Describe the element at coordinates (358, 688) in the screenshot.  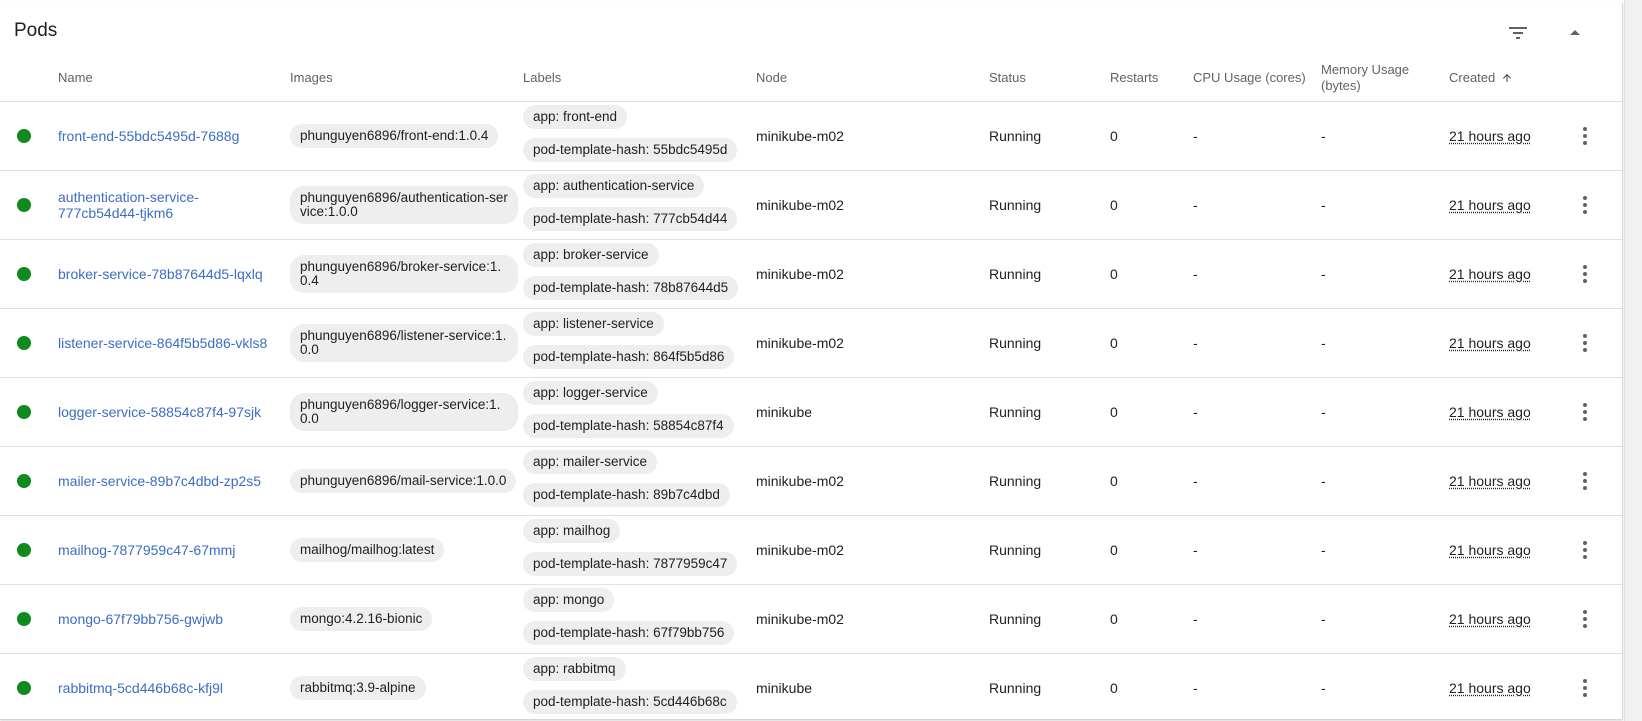
I see `image-chip: rabbitmq:3.9-alpine` at that location.